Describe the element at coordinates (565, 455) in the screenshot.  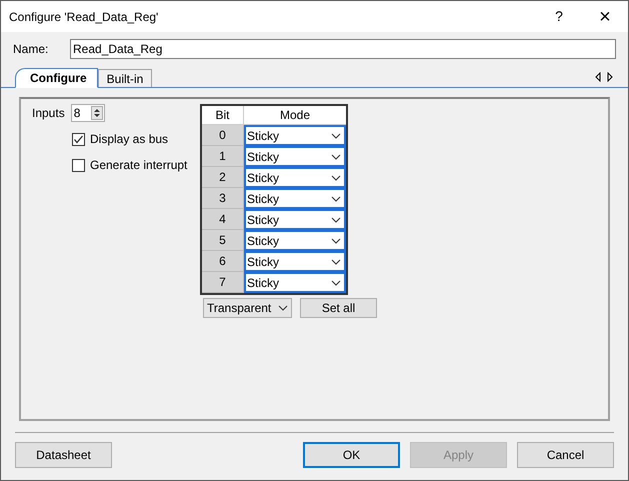
I see `dialog-button: Cancel` at that location.